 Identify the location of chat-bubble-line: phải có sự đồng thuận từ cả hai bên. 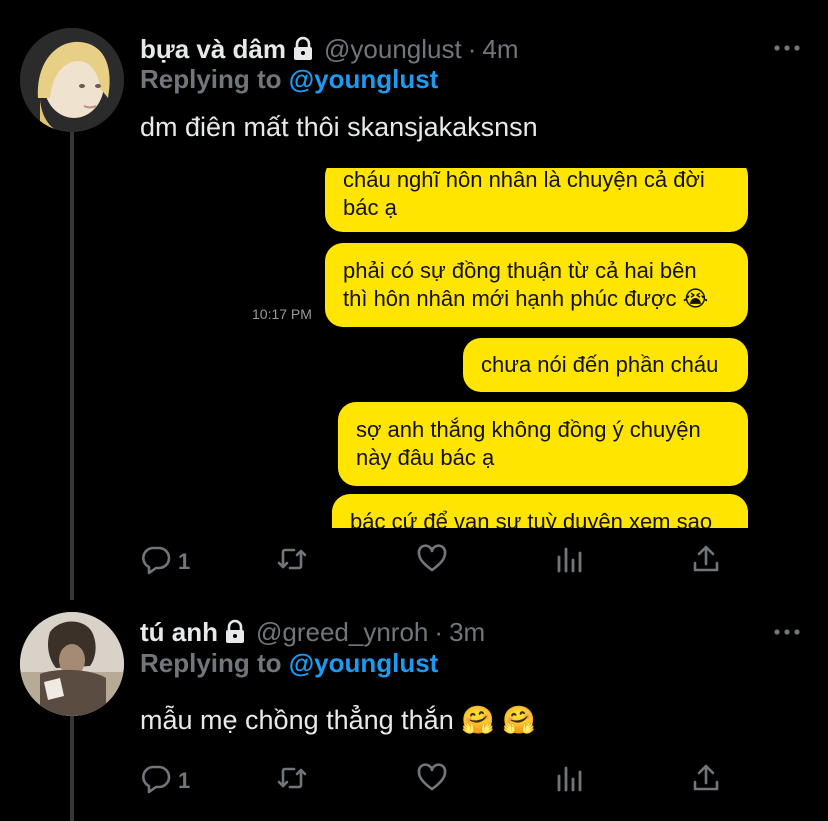
(520, 270).